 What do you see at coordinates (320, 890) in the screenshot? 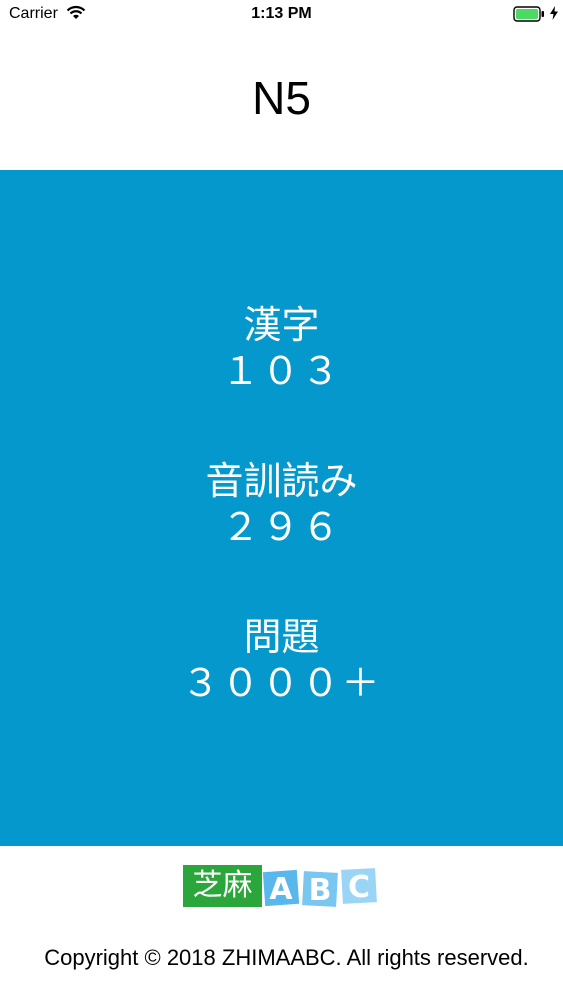
I see `logo-letter-b: B` at bounding box center [320, 890].